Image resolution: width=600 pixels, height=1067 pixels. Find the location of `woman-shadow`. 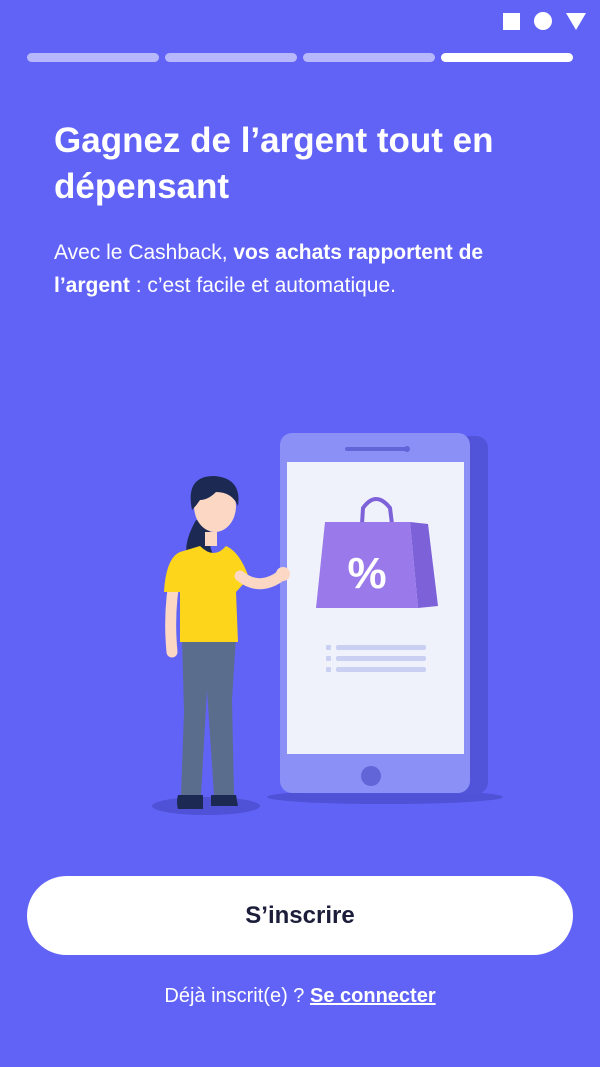

woman-shadow is located at coordinates (206, 806).